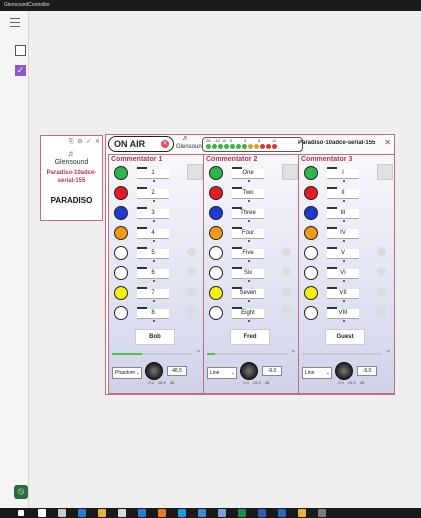 The image size is (421, 518). What do you see at coordinates (153, 294) in the screenshot?
I see `channel-label: 7` at bounding box center [153, 294].